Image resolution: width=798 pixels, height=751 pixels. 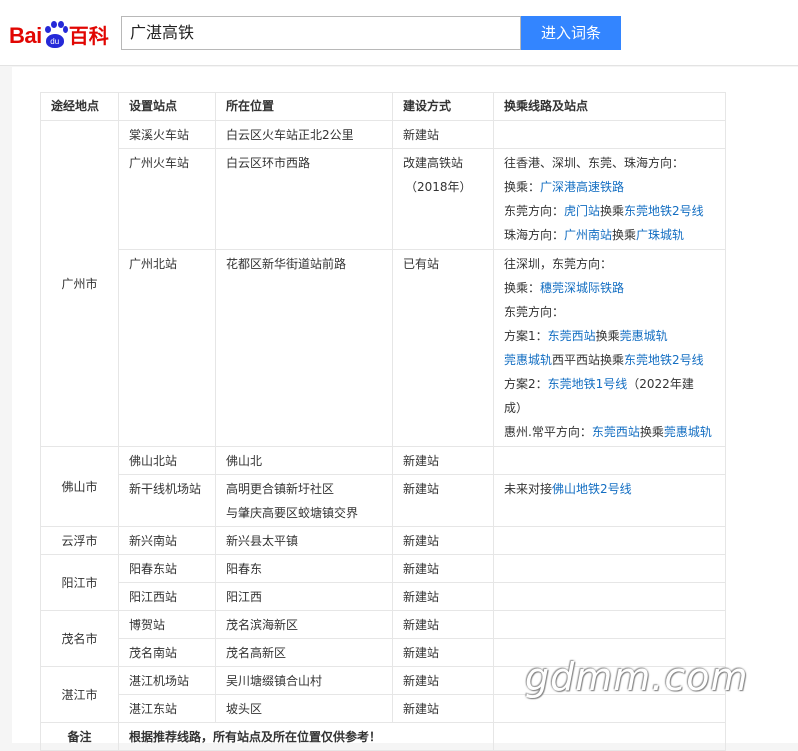 I want to click on transfer-label: 换乘：, so click(x=522, y=187).